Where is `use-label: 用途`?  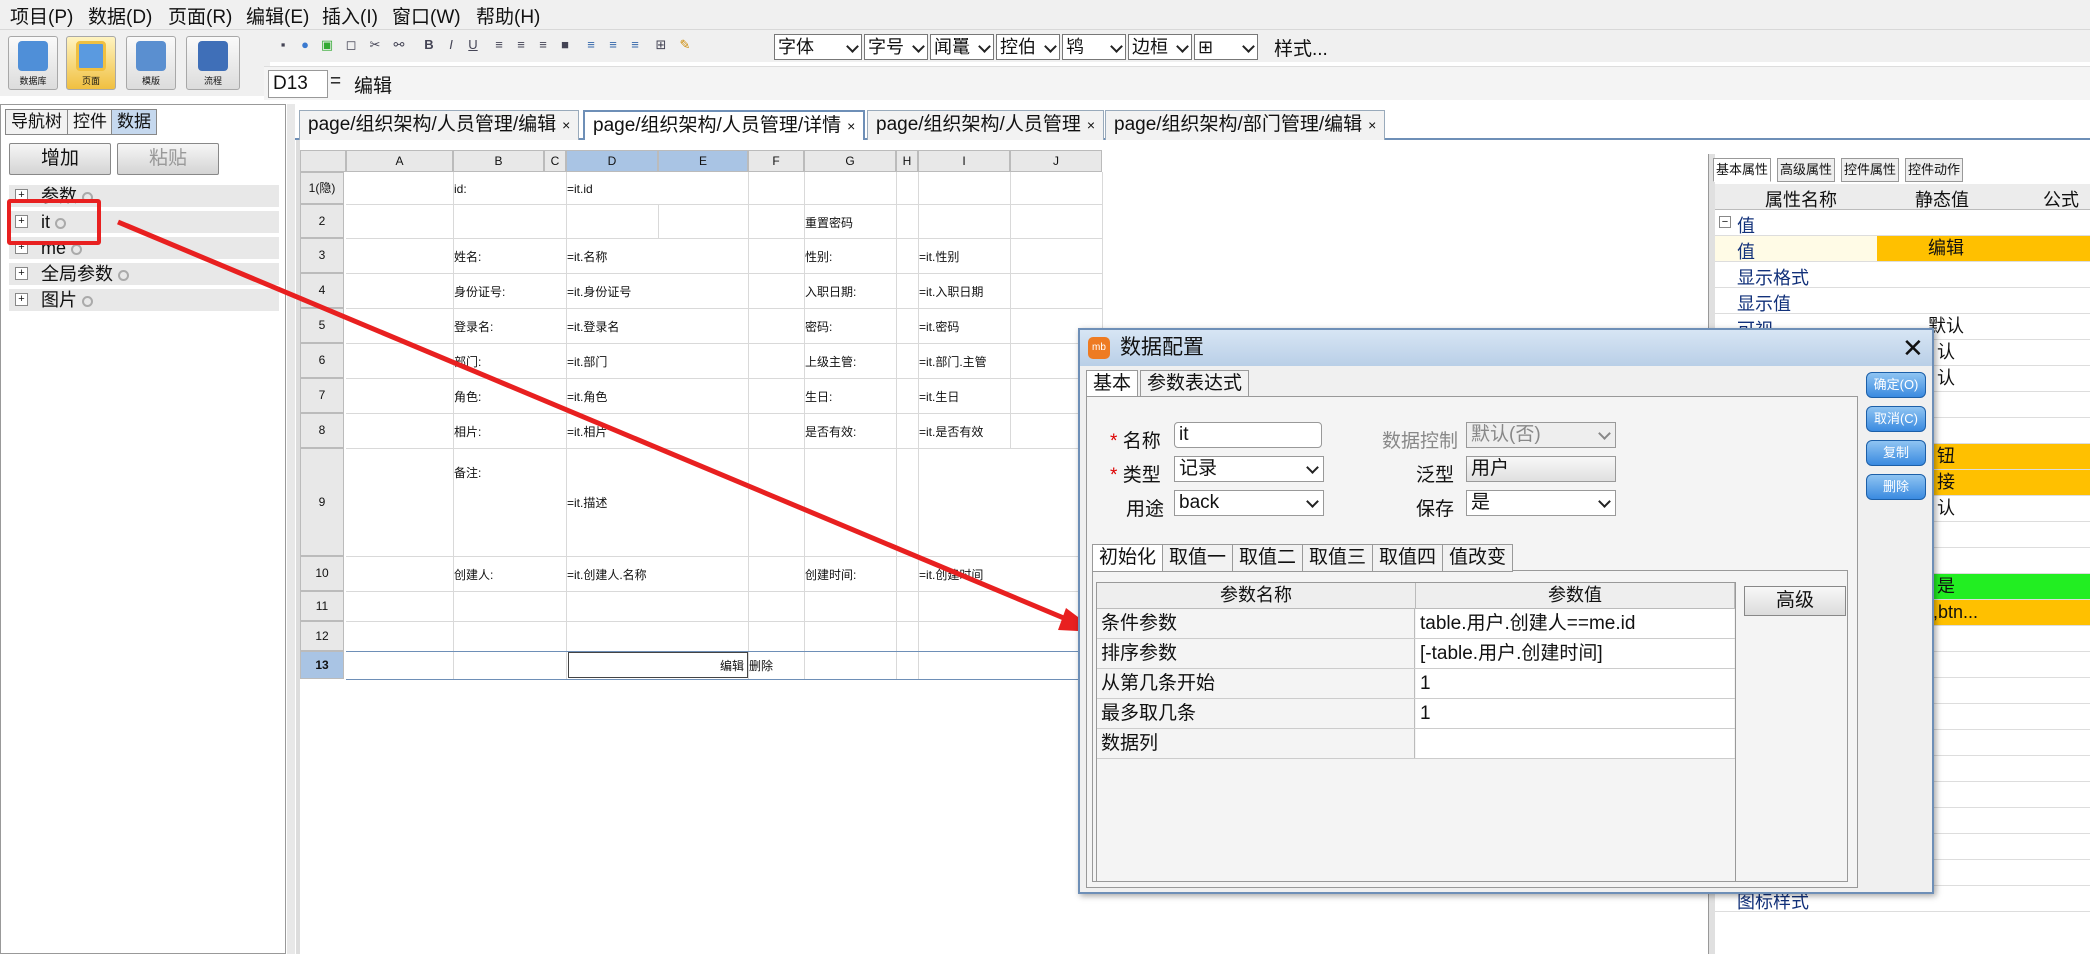 use-label: 用途 is located at coordinates (1145, 509).